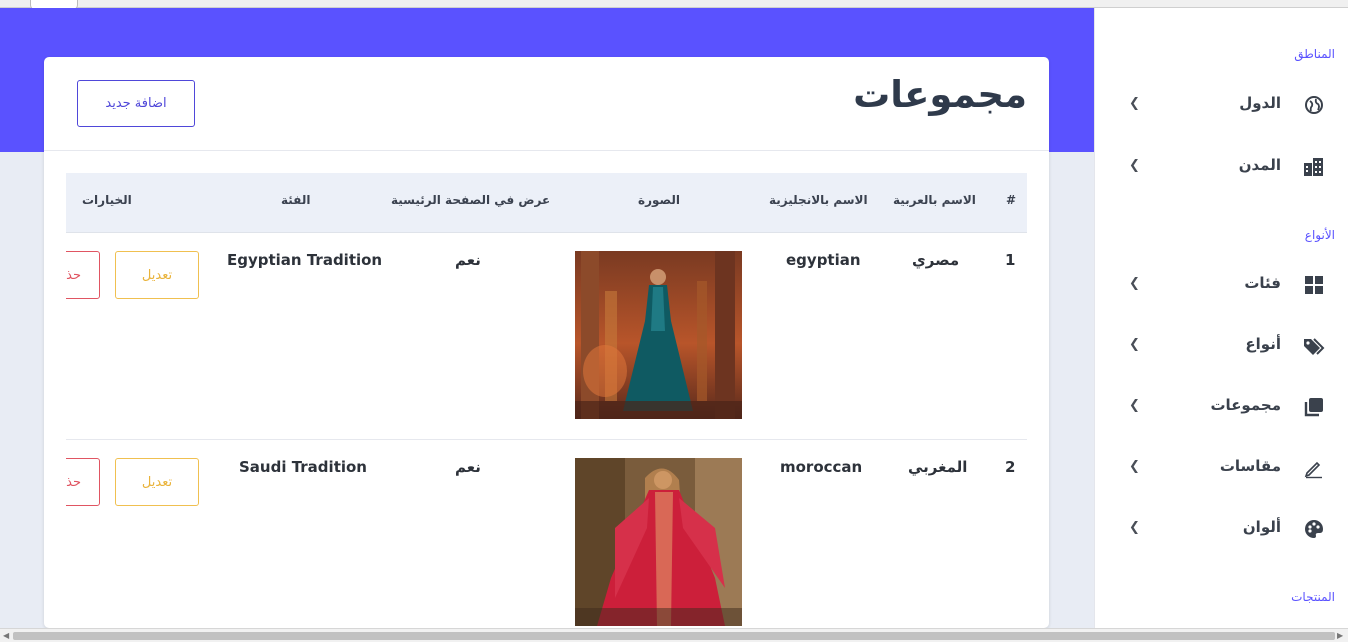 The height and width of the screenshot is (642, 1348). I want to click on sidebar-item-sizes: مقاسات ❮, so click(1221, 469).